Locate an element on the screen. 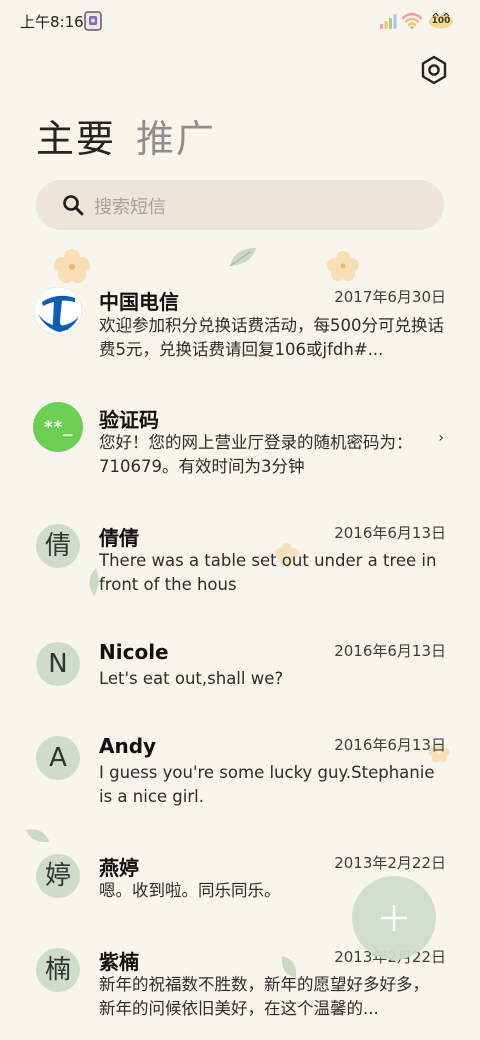 The image size is (480, 1040). conversation-name: Andy is located at coordinates (128, 746).